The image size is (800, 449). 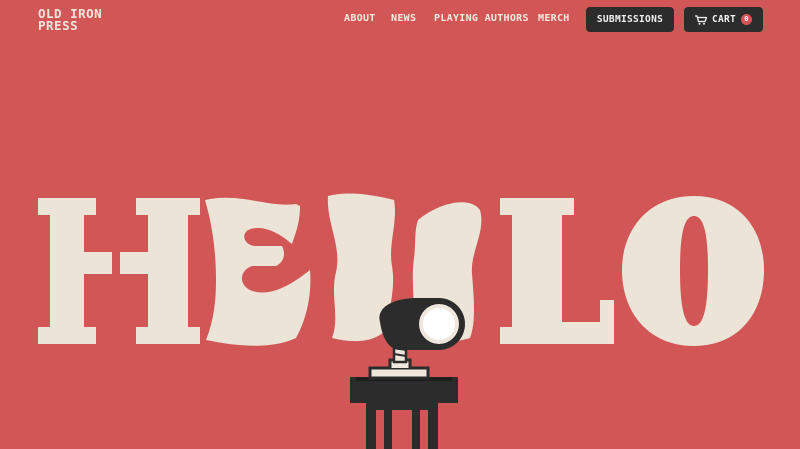 What do you see at coordinates (416, 339) in the screenshot?
I see `microphone-icon` at bounding box center [416, 339].